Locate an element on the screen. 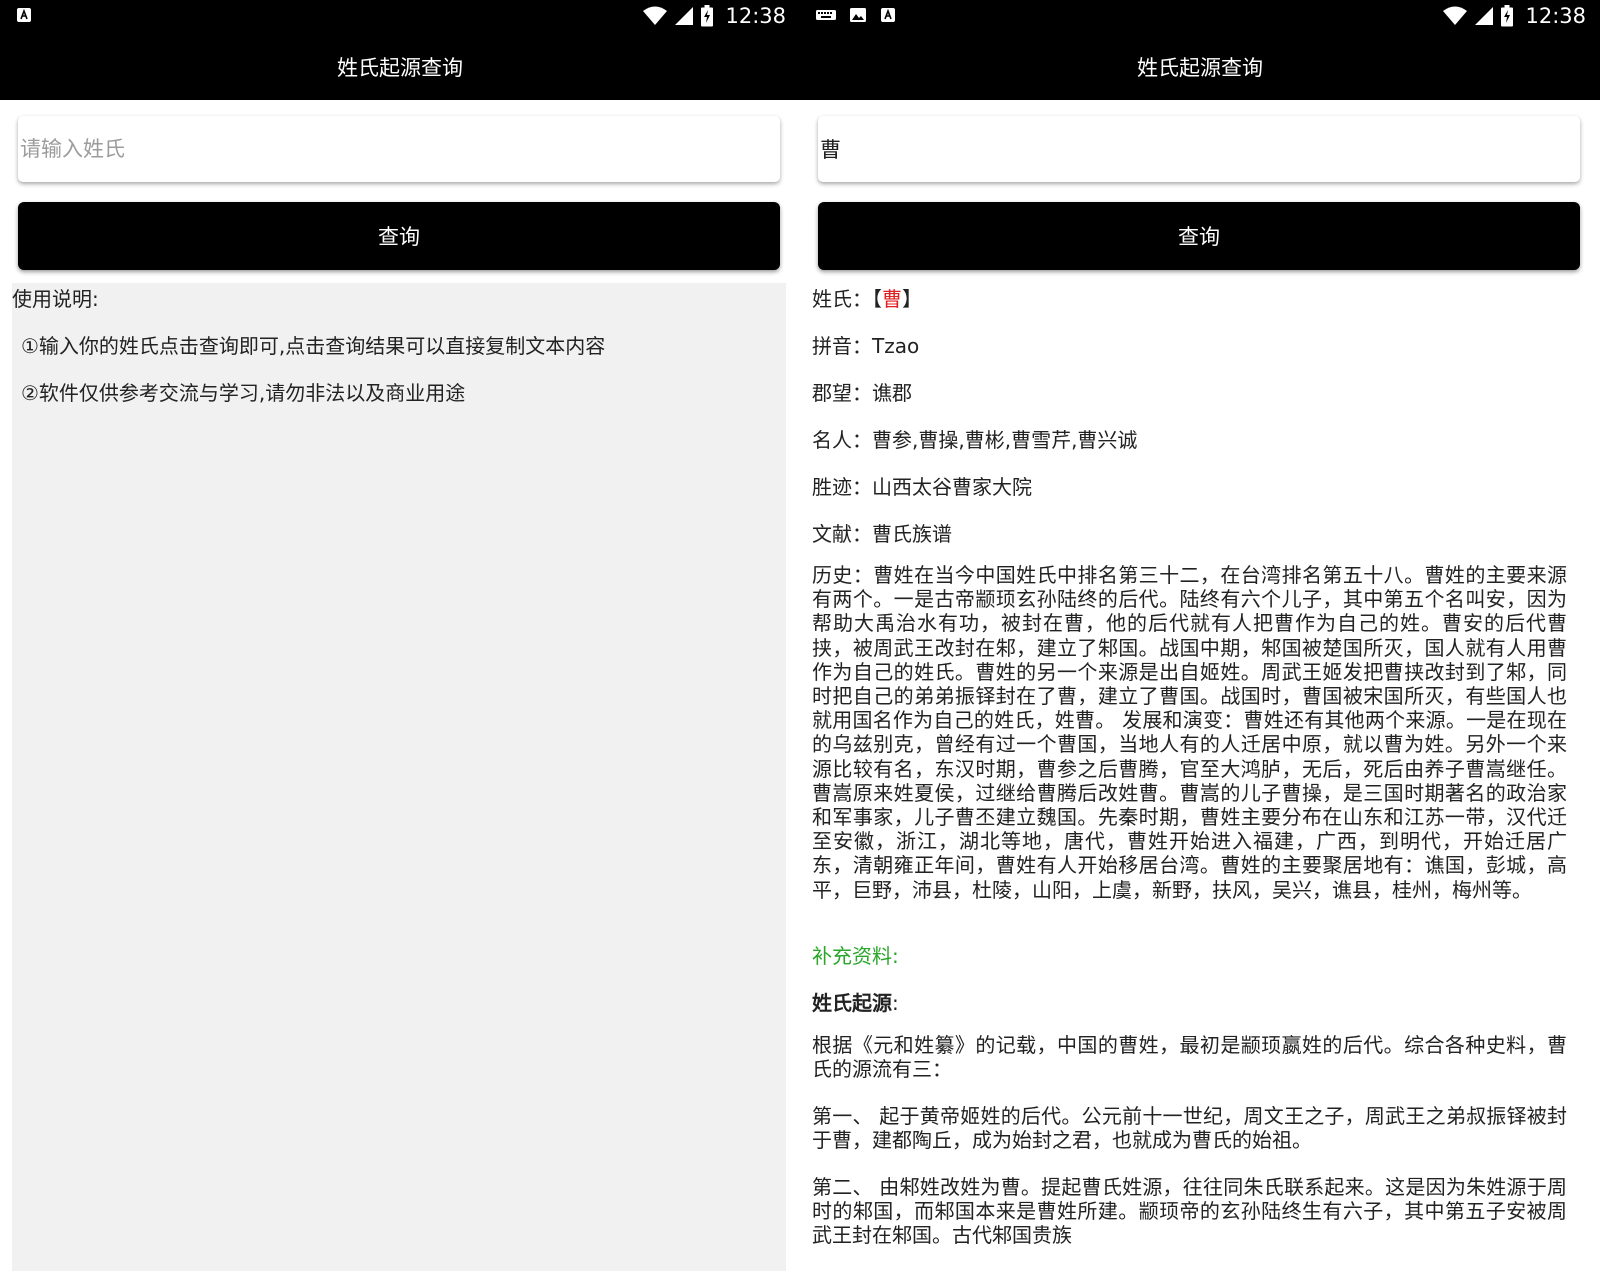 The width and height of the screenshot is (1600, 1280). image-icon is located at coordinates (858, 15).